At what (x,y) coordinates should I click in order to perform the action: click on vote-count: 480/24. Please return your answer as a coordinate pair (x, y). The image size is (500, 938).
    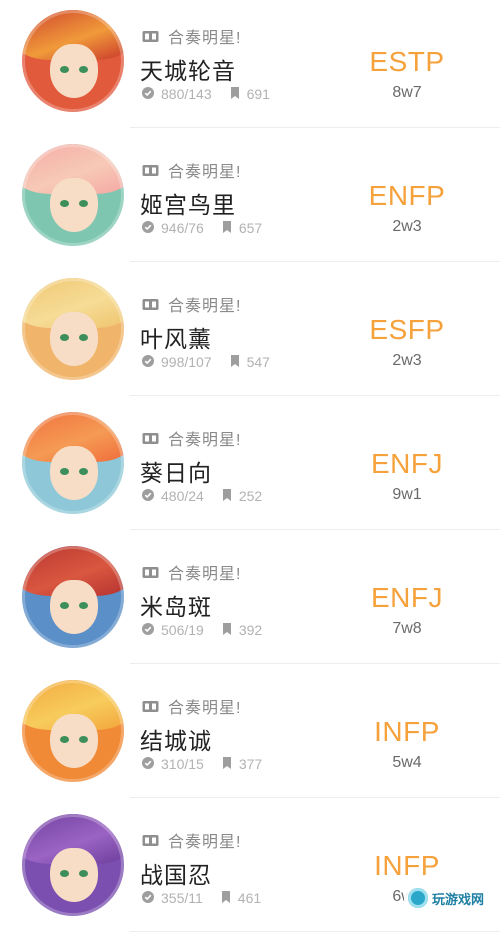
    Looking at the image, I should click on (182, 496).